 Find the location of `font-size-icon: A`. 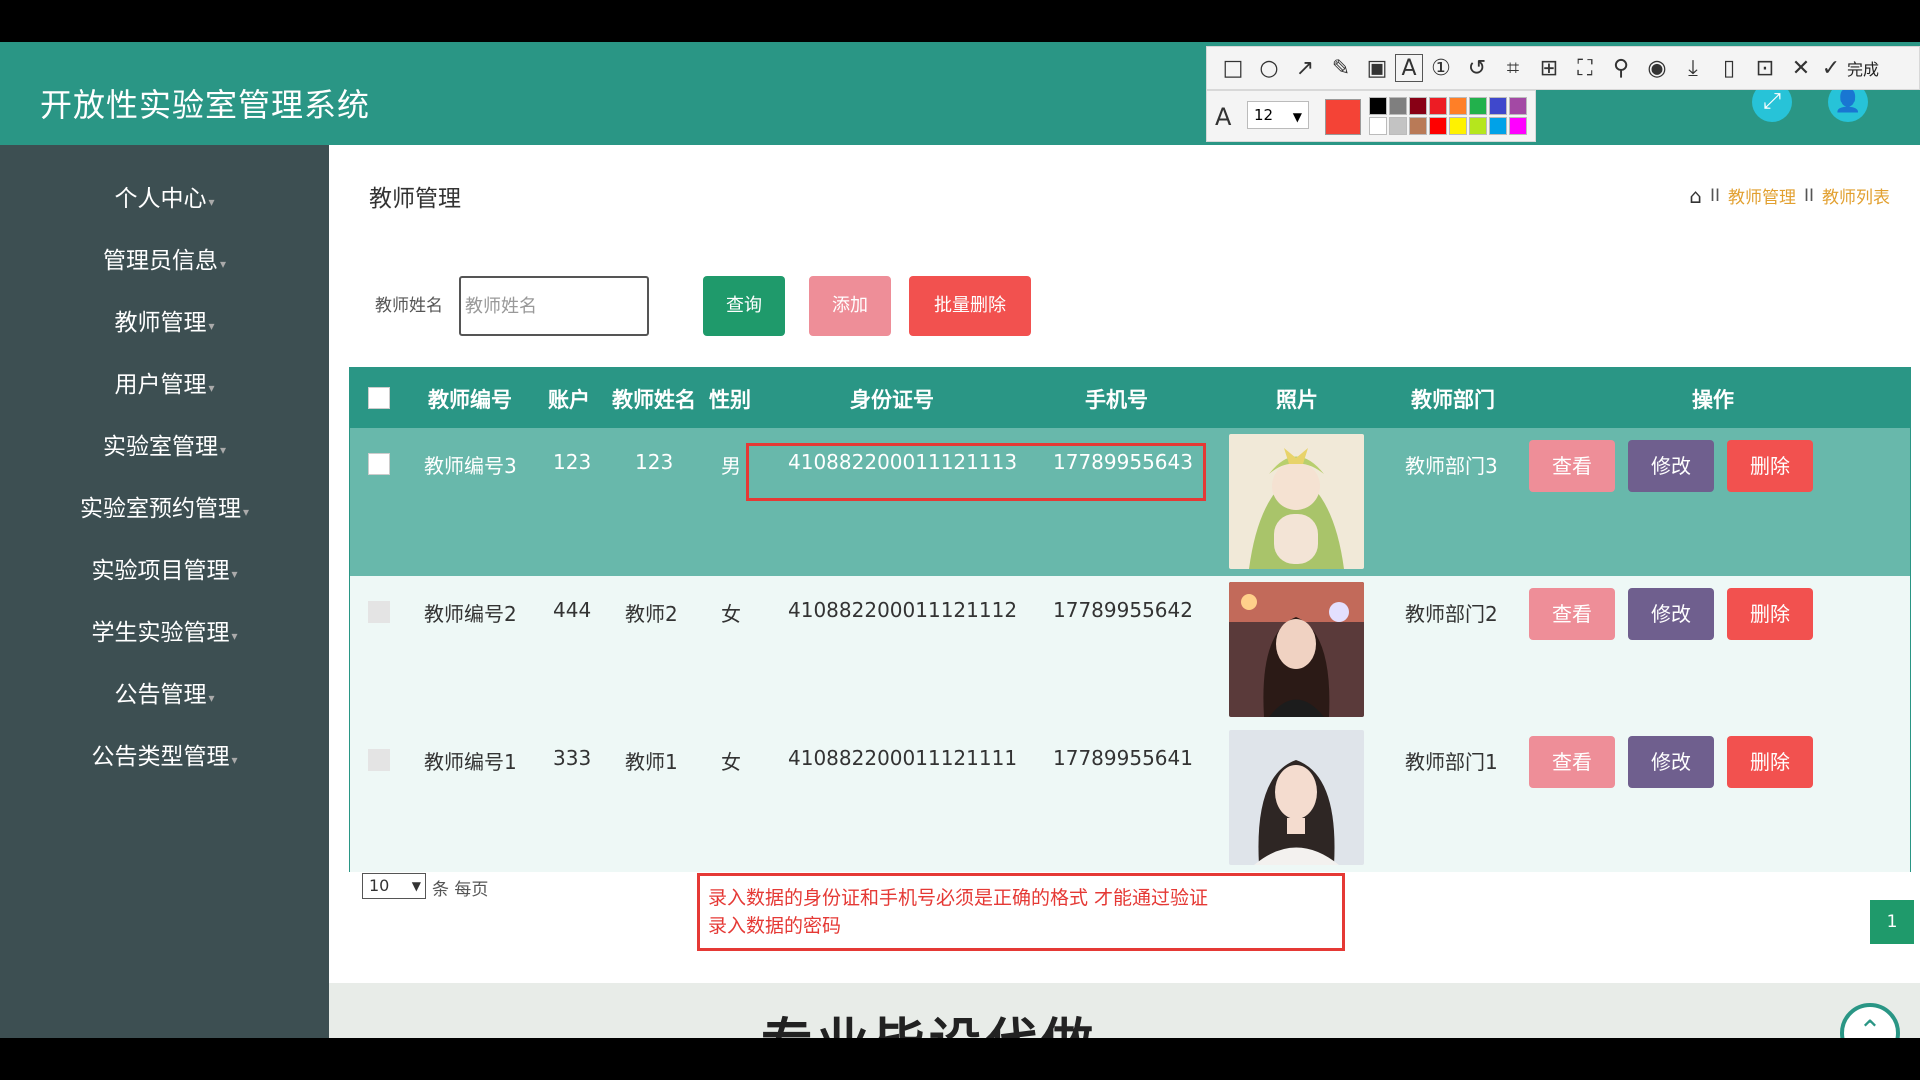

font-size-icon: A is located at coordinates (1223, 117).